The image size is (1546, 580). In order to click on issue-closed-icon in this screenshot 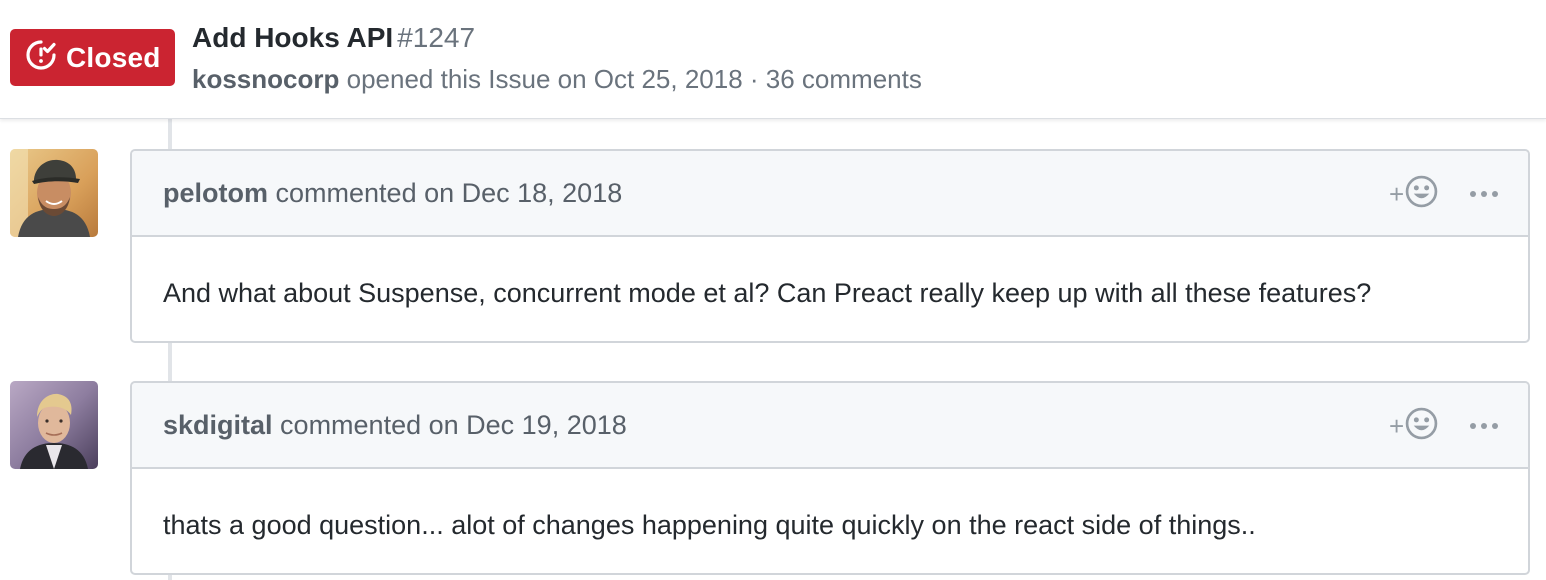, I will do `click(41, 57)`.